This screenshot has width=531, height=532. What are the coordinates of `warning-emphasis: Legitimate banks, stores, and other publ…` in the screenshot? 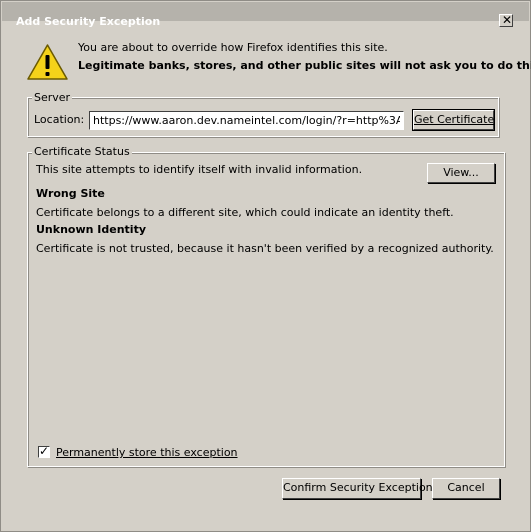 It's located at (304, 65).